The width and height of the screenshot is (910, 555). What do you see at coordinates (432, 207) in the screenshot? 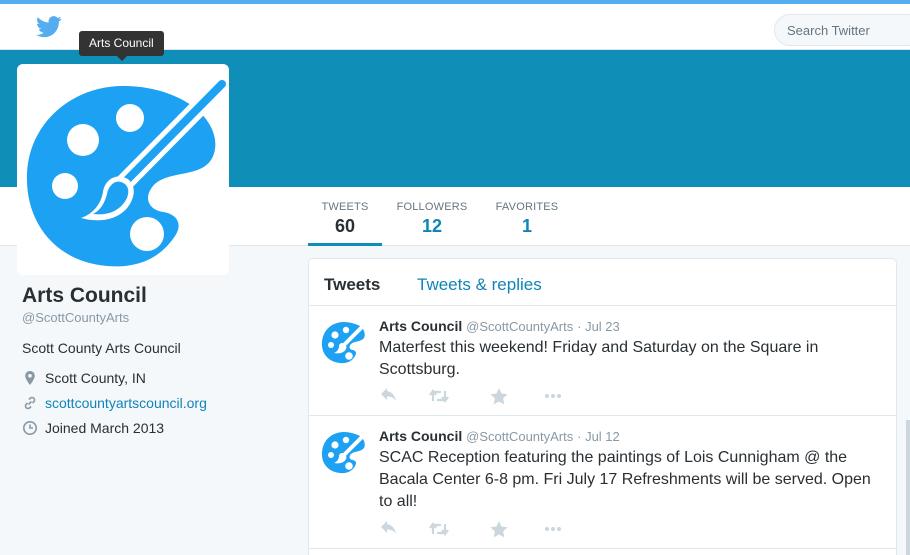
I see `stat-followers-label: FOLLOWERS` at bounding box center [432, 207].